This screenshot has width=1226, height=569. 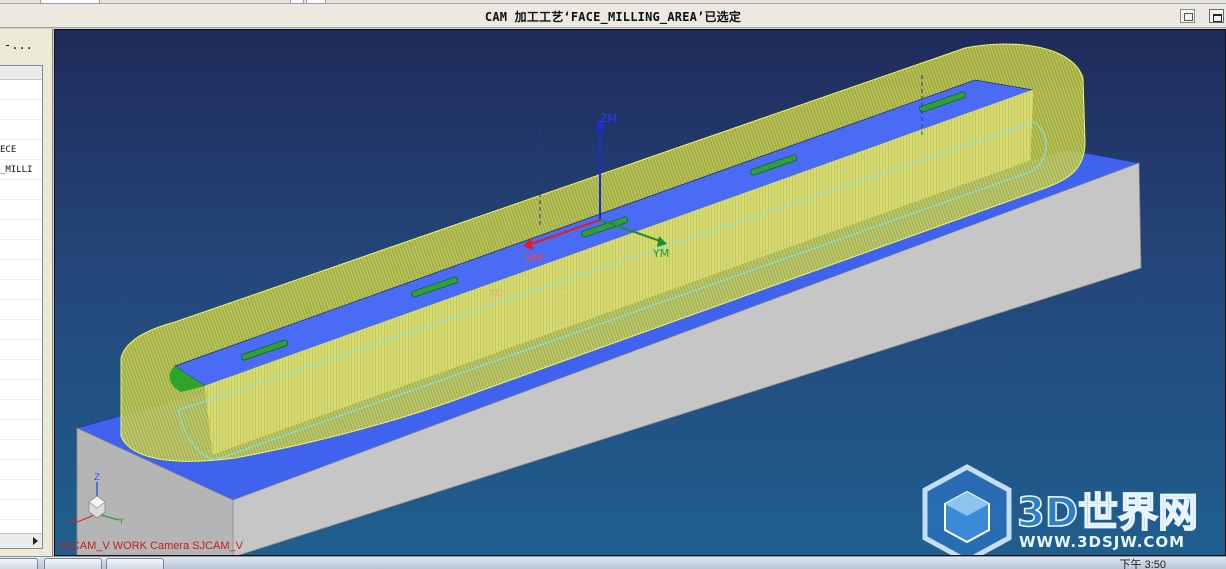 What do you see at coordinates (97, 478) in the screenshot?
I see `triad-z-label: Z` at bounding box center [97, 478].